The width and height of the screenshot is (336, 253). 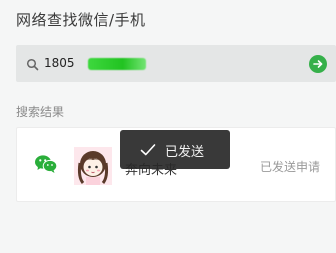 I want to click on search-bar, so click(x=176, y=63).